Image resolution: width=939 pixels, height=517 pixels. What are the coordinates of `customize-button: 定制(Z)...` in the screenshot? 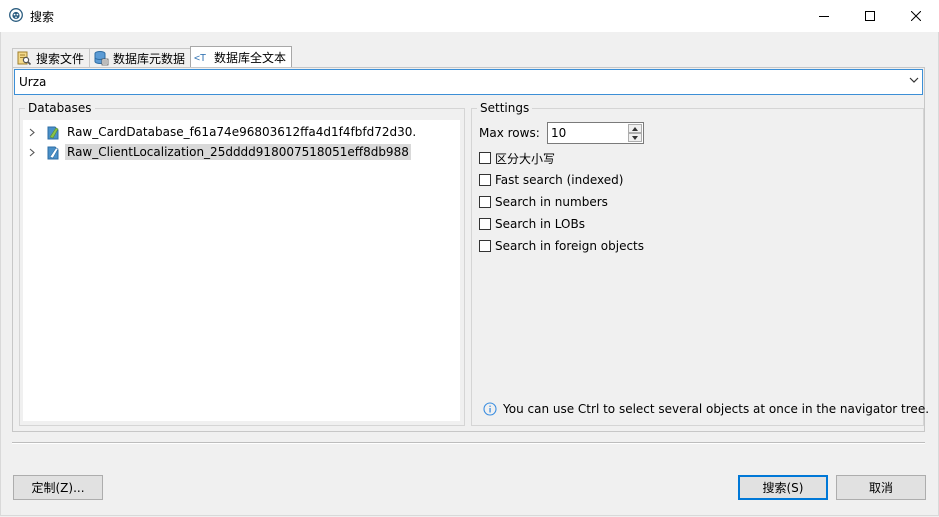 It's located at (58, 487).